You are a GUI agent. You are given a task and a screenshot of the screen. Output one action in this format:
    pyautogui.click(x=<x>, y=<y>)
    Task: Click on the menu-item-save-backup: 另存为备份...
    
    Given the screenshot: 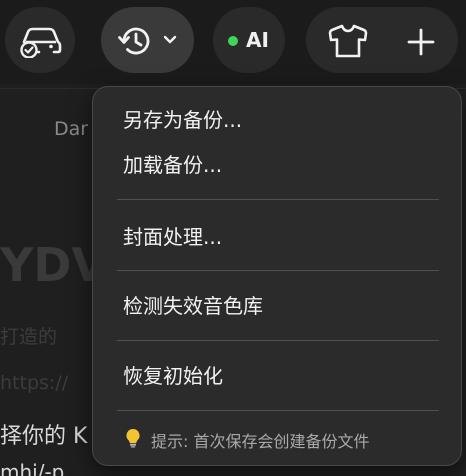 What is the action you would take?
    pyautogui.click(x=182, y=120)
    